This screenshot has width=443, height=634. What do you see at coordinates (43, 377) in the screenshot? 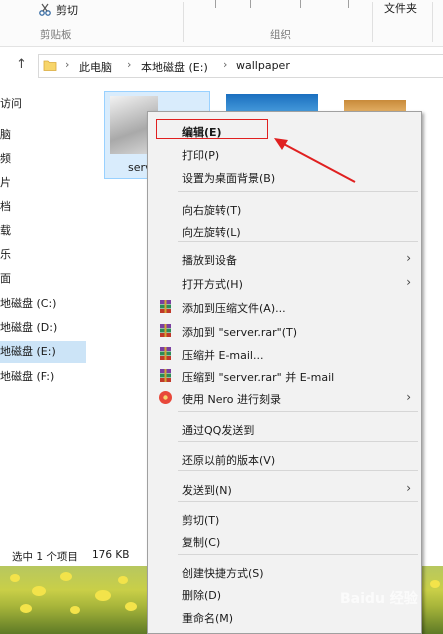
I see `nav-item-drive-f: 地磁盘 (F:)` at bounding box center [43, 377].